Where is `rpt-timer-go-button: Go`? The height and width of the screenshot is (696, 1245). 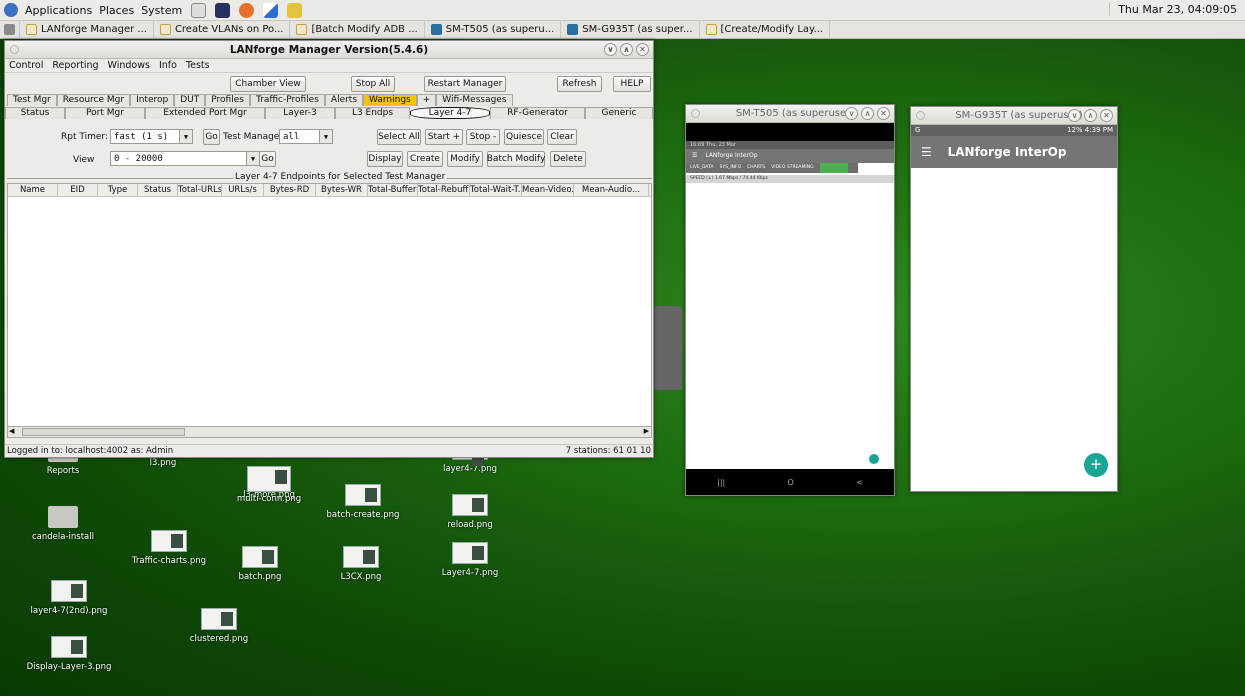
rpt-timer-go-button: Go is located at coordinates (211, 137).